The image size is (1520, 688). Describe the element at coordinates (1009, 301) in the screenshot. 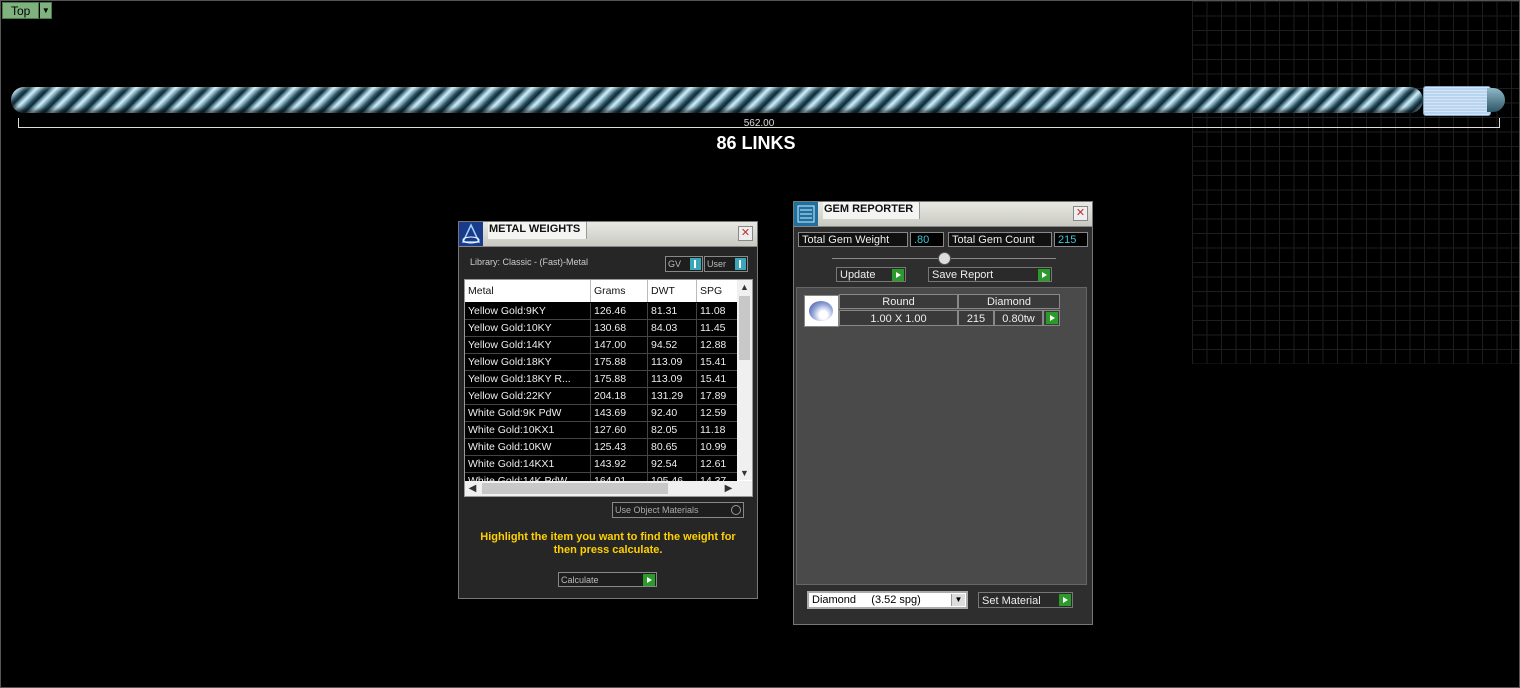

I see `gem-material-header: Diamond` at that location.